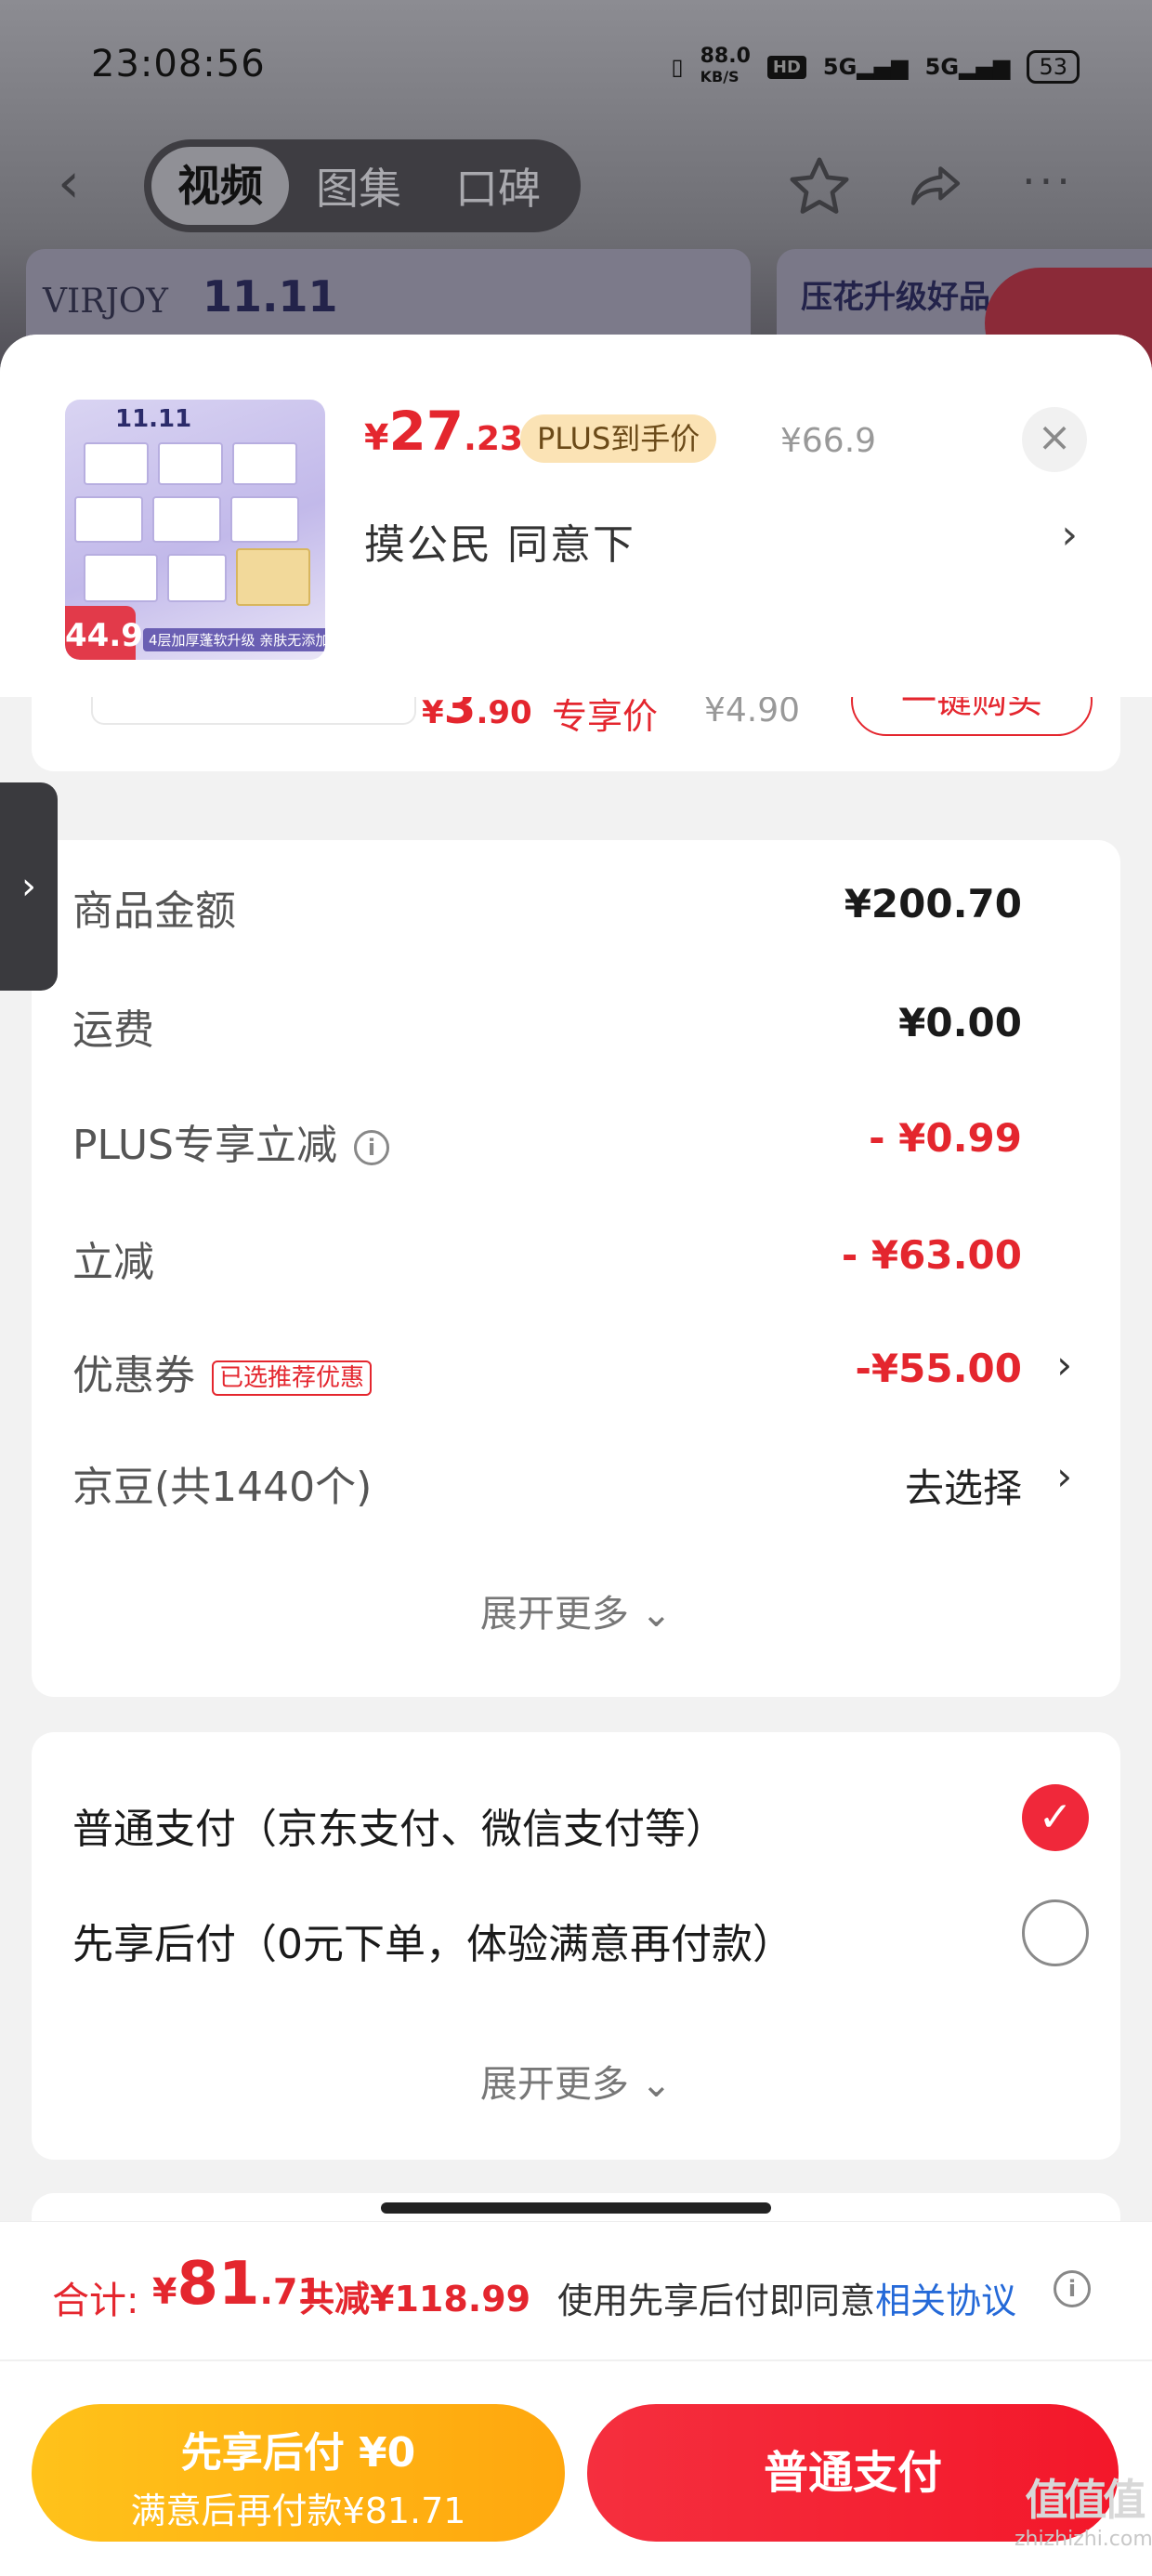 This screenshot has width=1152, height=2576. What do you see at coordinates (499, 545) in the screenshot?
I see `sku-label: 摸公民 同意下` at bounding box center [499, 545].